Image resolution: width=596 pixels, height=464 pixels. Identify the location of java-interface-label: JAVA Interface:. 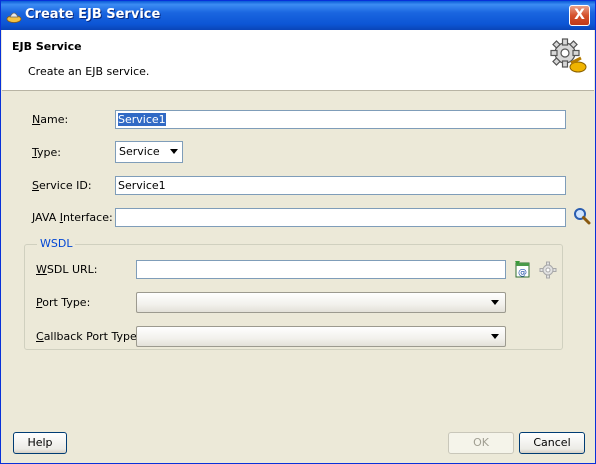
(72, 217).